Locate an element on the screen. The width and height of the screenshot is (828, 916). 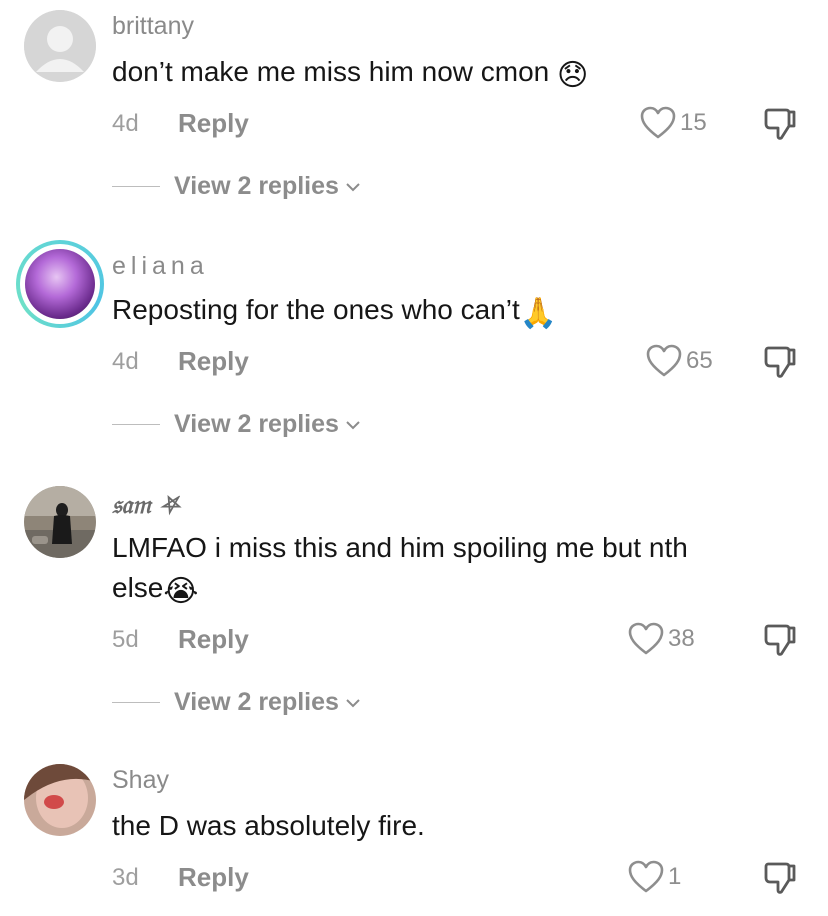
comment-text: Reposting for the ones who can’t🙏 is located at coordinates (457, 312).